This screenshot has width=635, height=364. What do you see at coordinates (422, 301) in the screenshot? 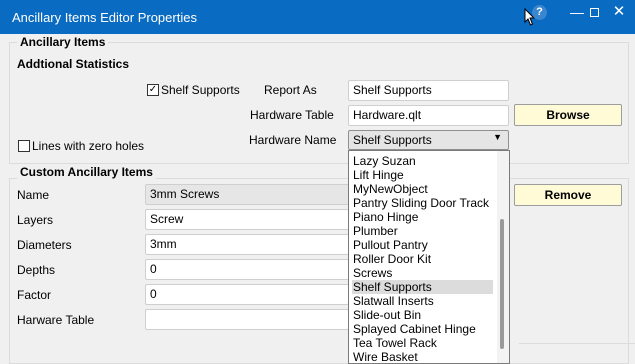
I see `dropdown-item: Slatwall Inserts` at bounding box center [422, 301].